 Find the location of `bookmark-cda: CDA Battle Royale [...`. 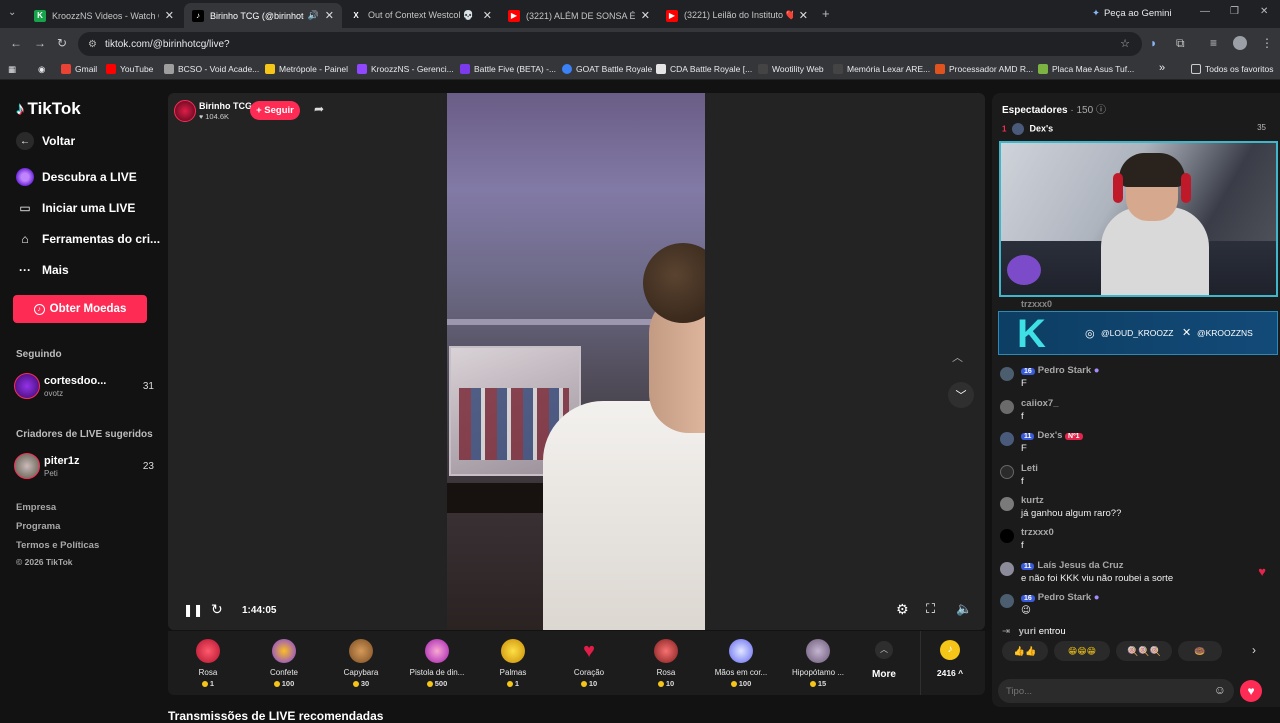

bookmark-cda: CDA Battle Royale [... is located at coordinates (704, 69).